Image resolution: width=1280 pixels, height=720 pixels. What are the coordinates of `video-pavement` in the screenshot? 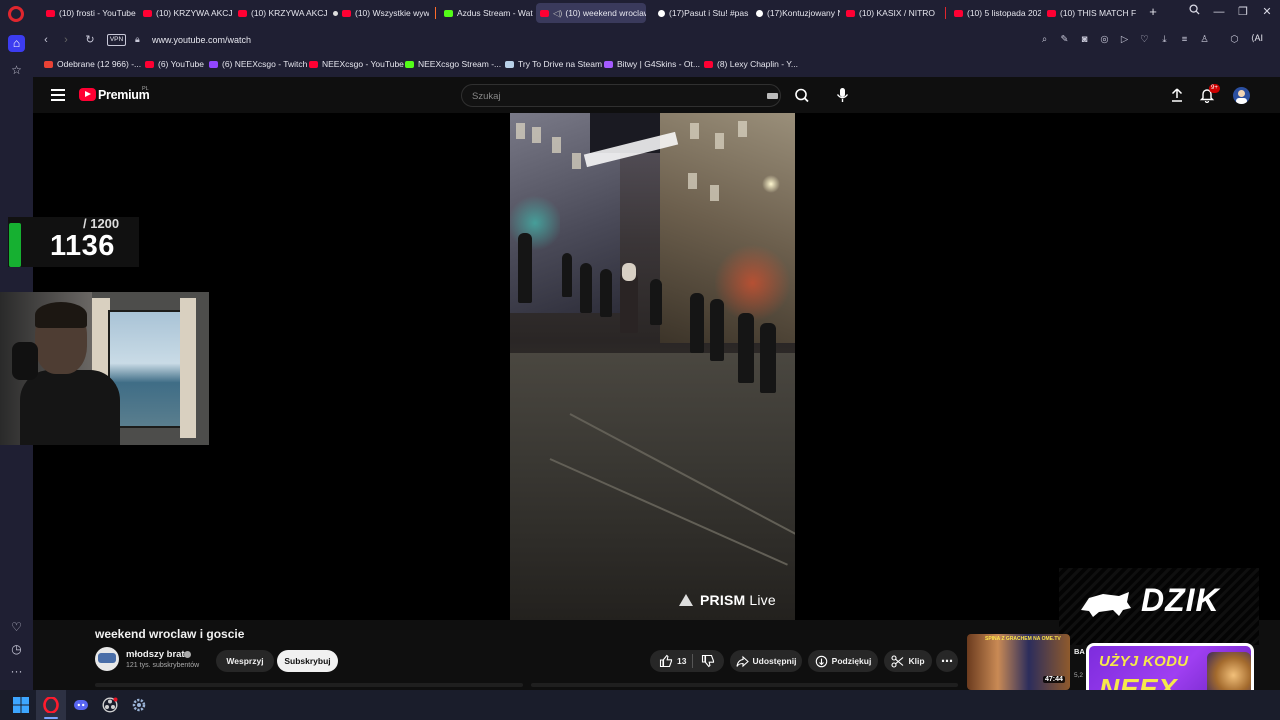 It's located at (652, 486).